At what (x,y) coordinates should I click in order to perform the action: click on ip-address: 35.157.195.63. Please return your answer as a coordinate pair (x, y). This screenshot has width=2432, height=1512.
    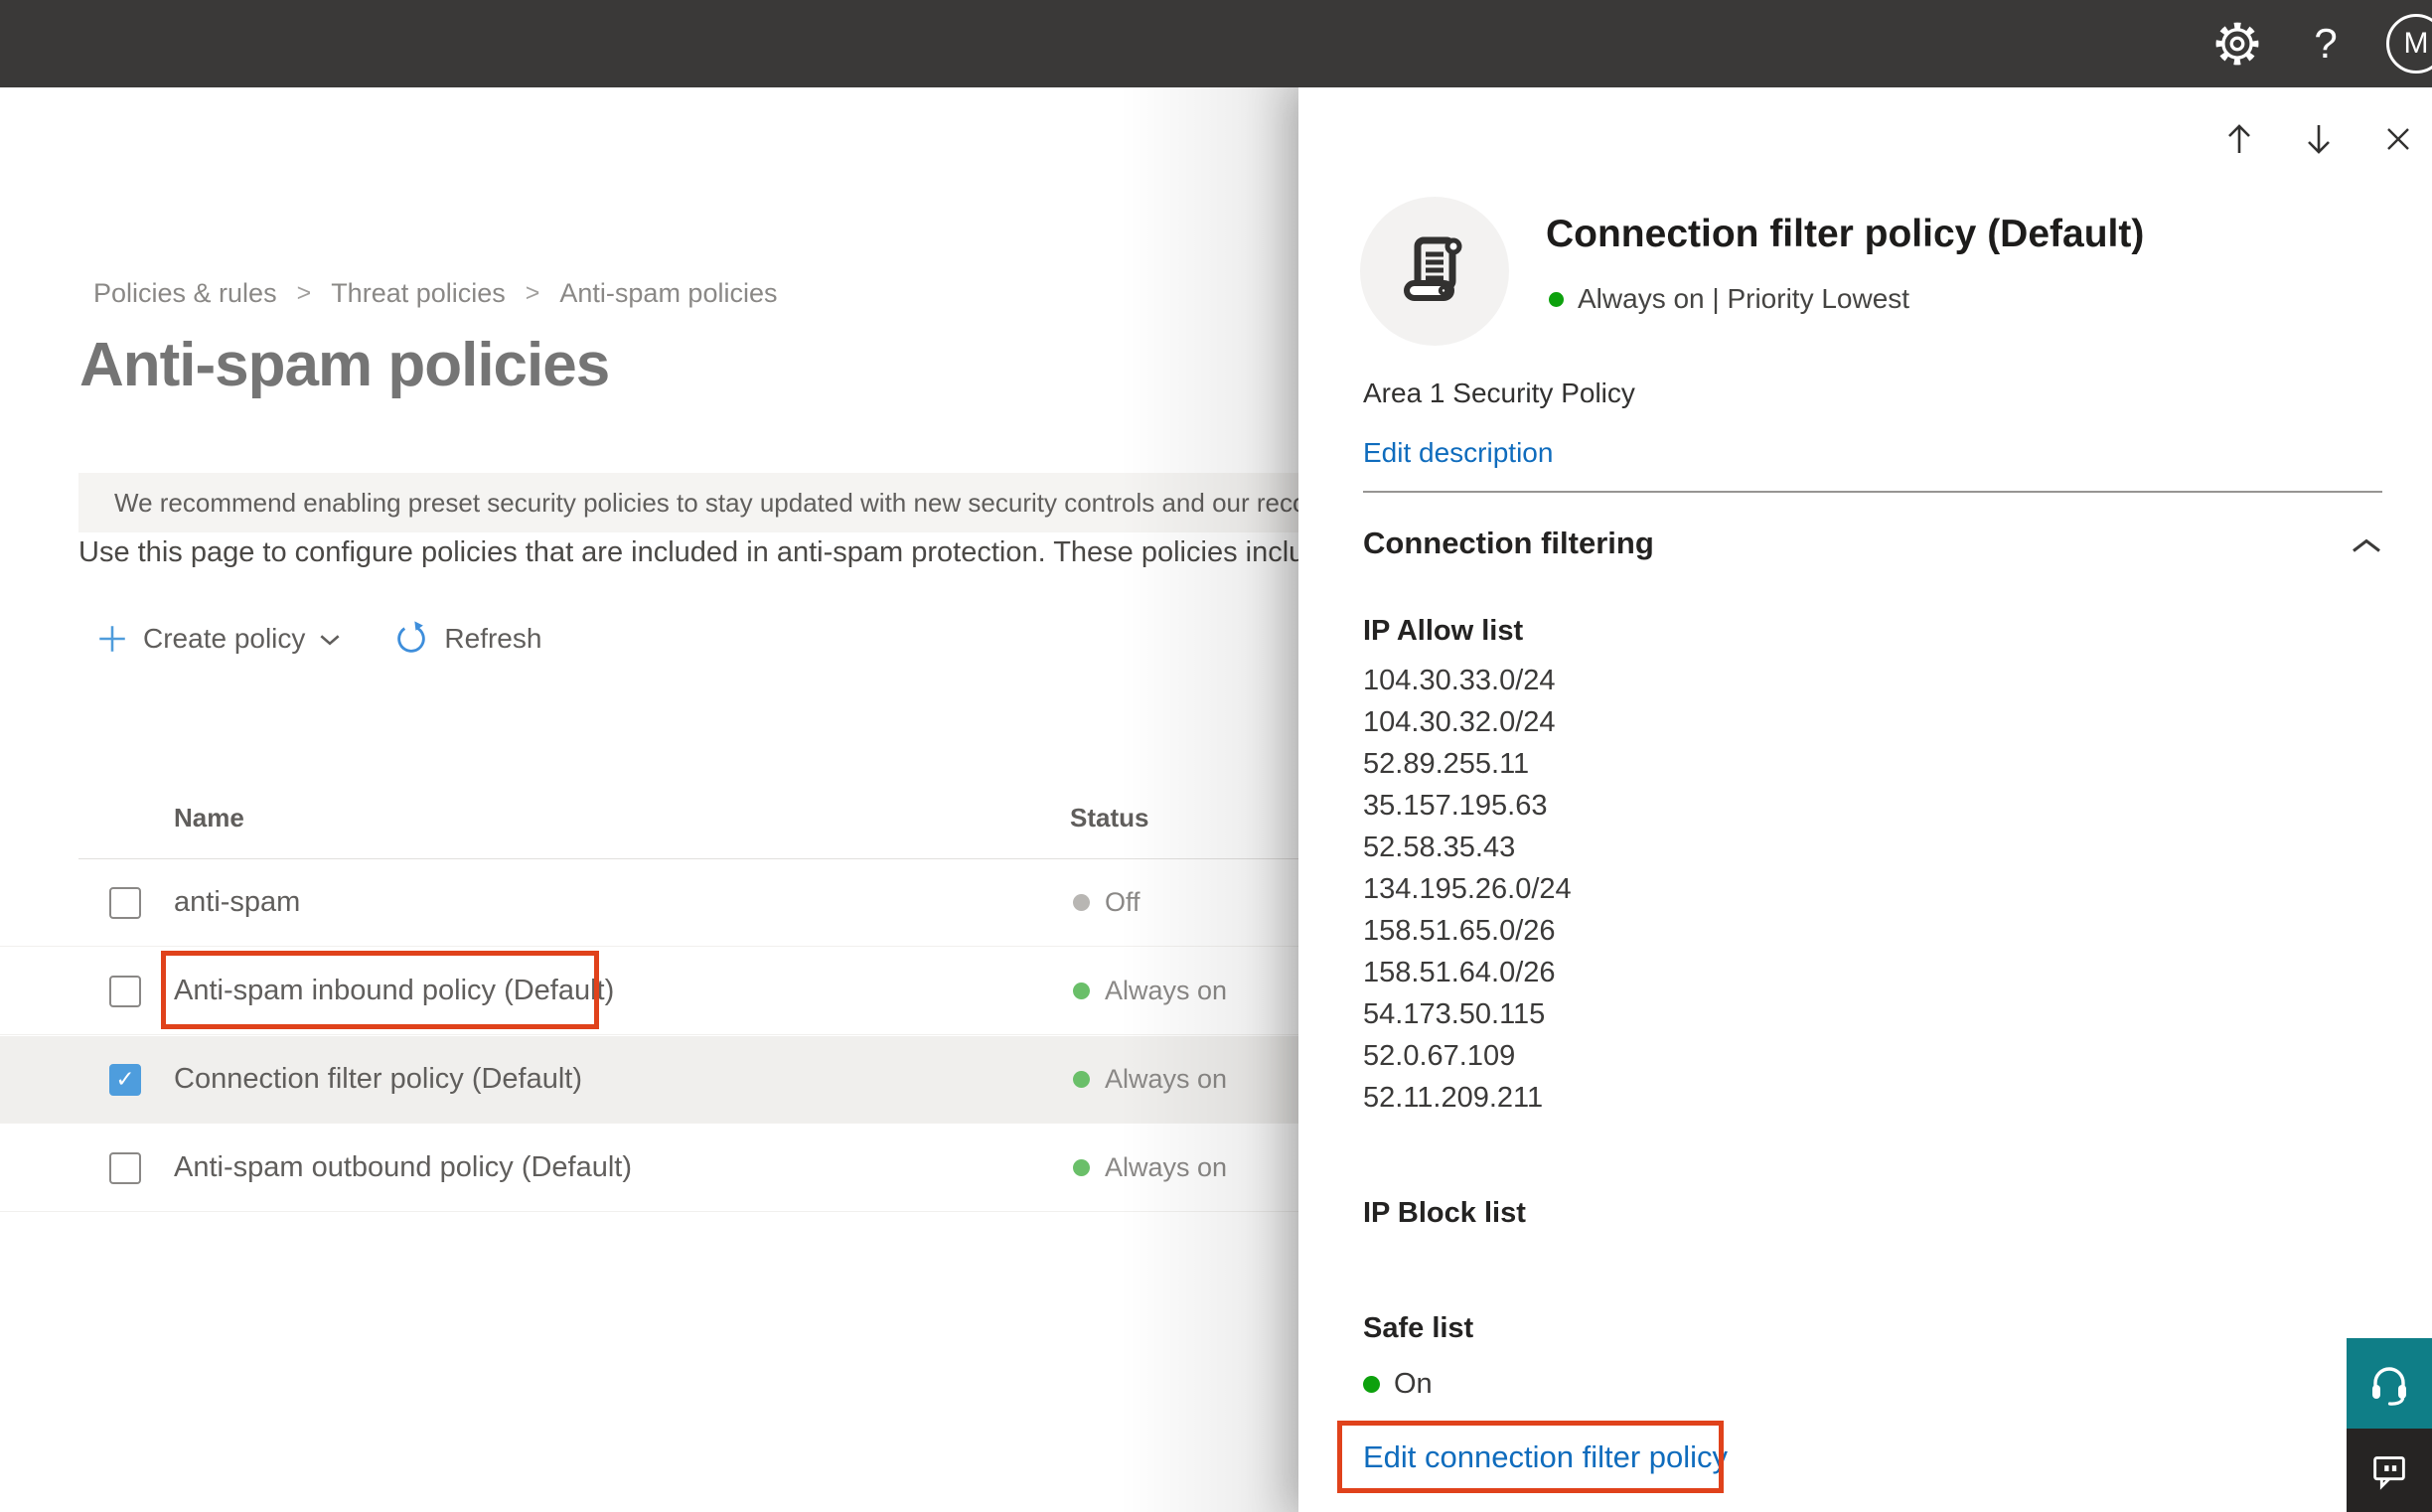
    Looking at the image, I should click on (1455, 806).